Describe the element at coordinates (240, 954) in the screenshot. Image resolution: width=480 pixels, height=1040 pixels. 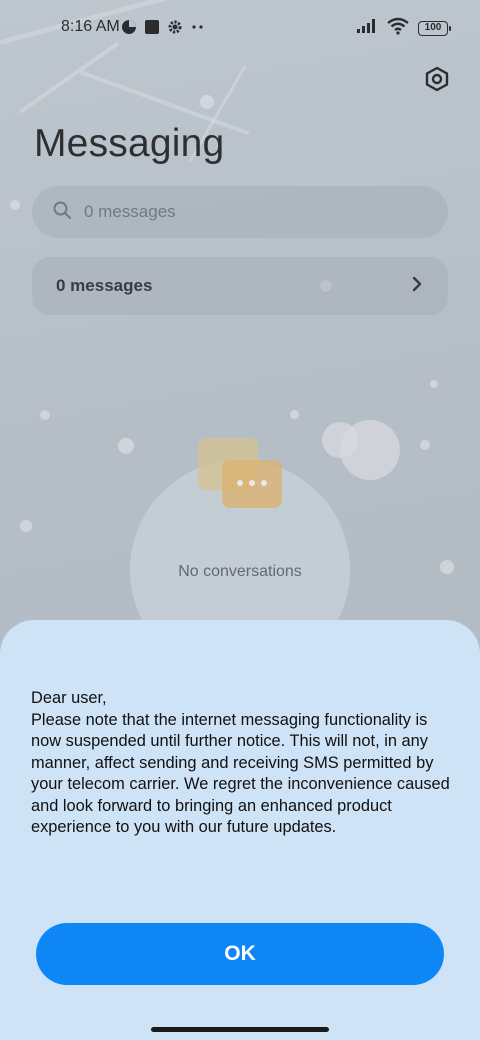
I see `ok-button: OK` at that location.